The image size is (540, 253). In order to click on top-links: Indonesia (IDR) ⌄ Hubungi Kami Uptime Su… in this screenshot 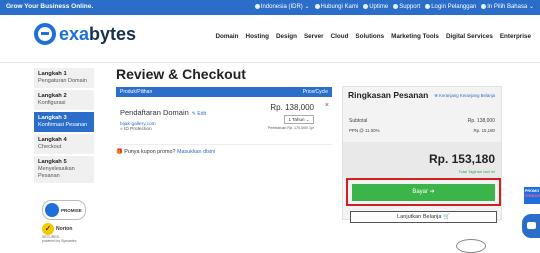, I will do `click(394, 6)`.